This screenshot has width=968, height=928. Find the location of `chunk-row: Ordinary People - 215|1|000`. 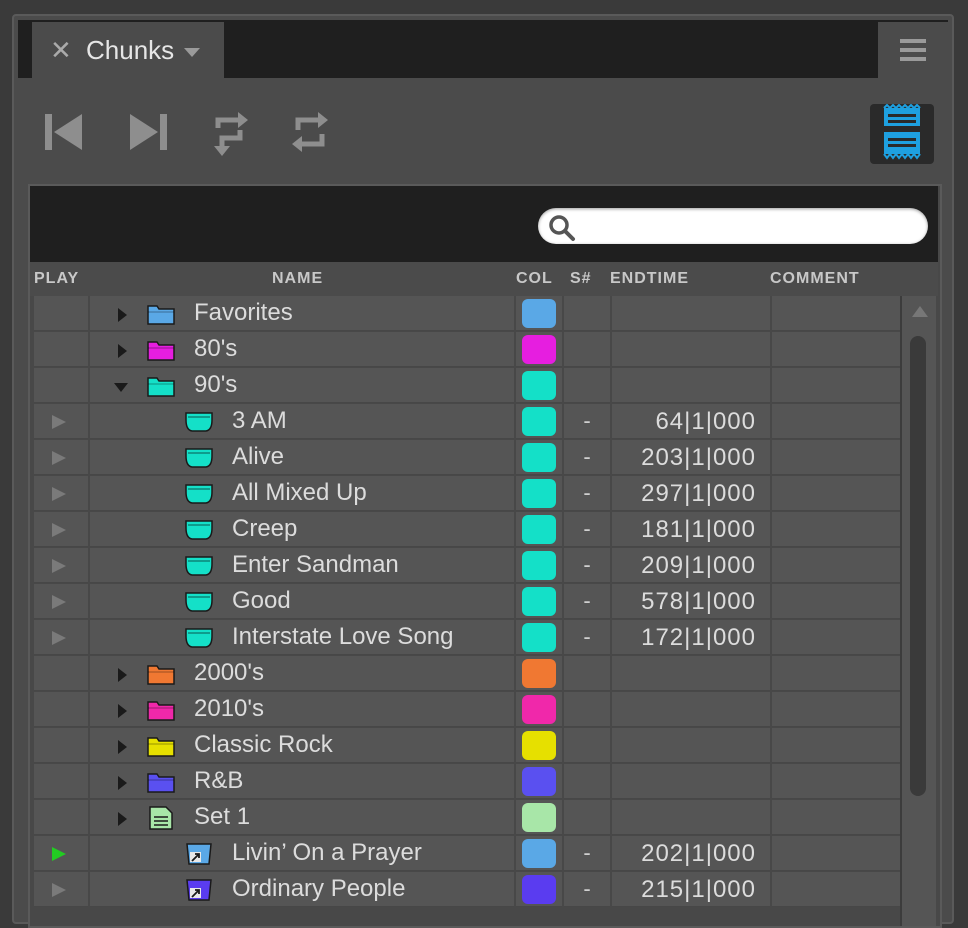

chunk-row: Ordinary People - 215|1|000 is located at coordinates (467, 890).